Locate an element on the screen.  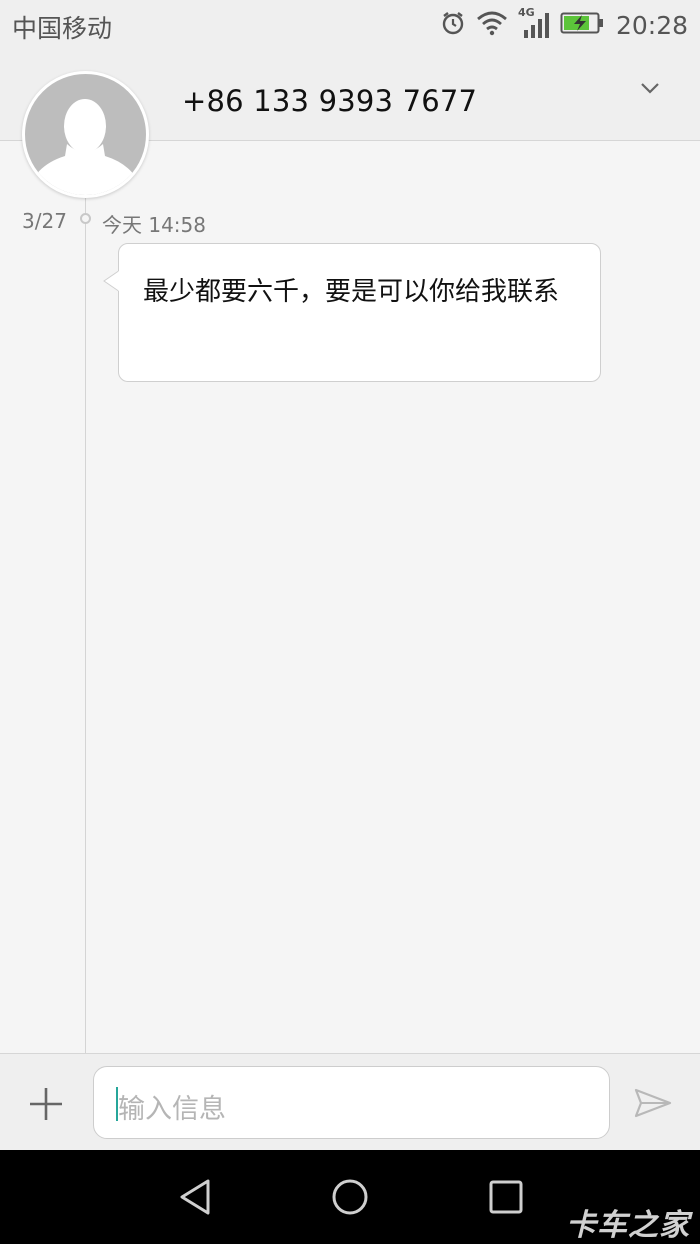
battery-charging-icon is located at coordinates (582, 25).